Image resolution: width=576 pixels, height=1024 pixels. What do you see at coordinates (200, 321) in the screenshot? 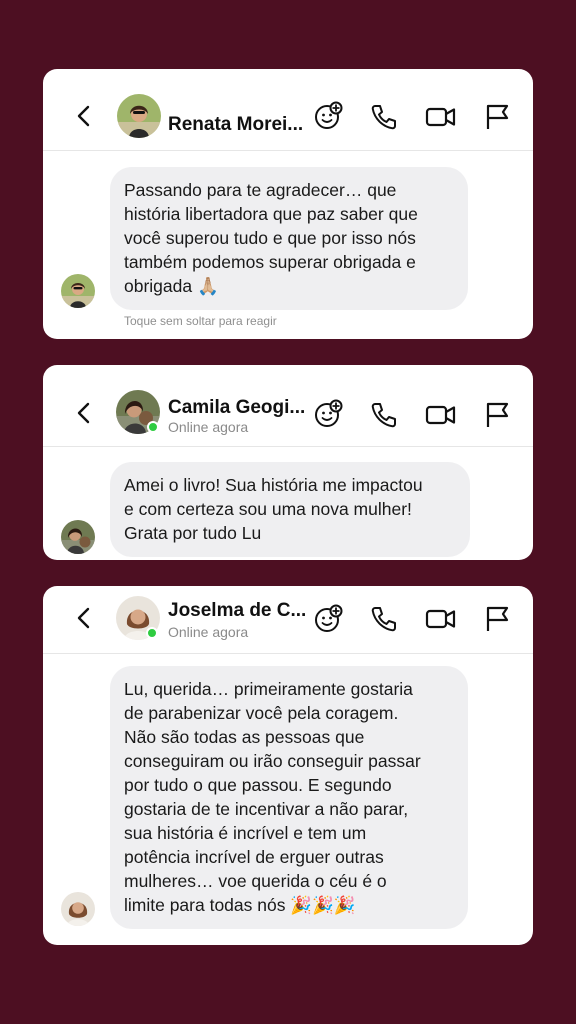
I see `reaction-hint: Toque sem soltar para reagir` at bounding box center [200, 321].